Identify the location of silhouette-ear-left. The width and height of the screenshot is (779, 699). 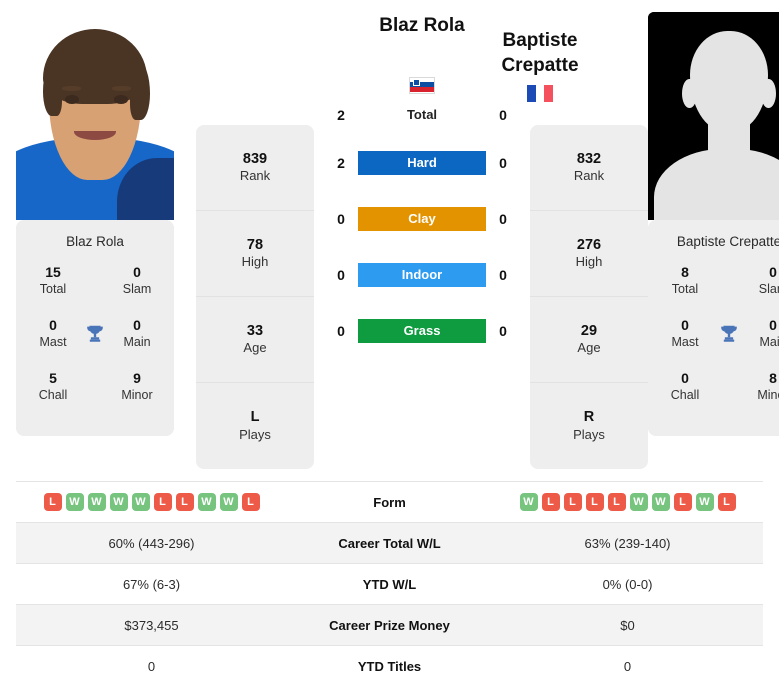
(689, 93).